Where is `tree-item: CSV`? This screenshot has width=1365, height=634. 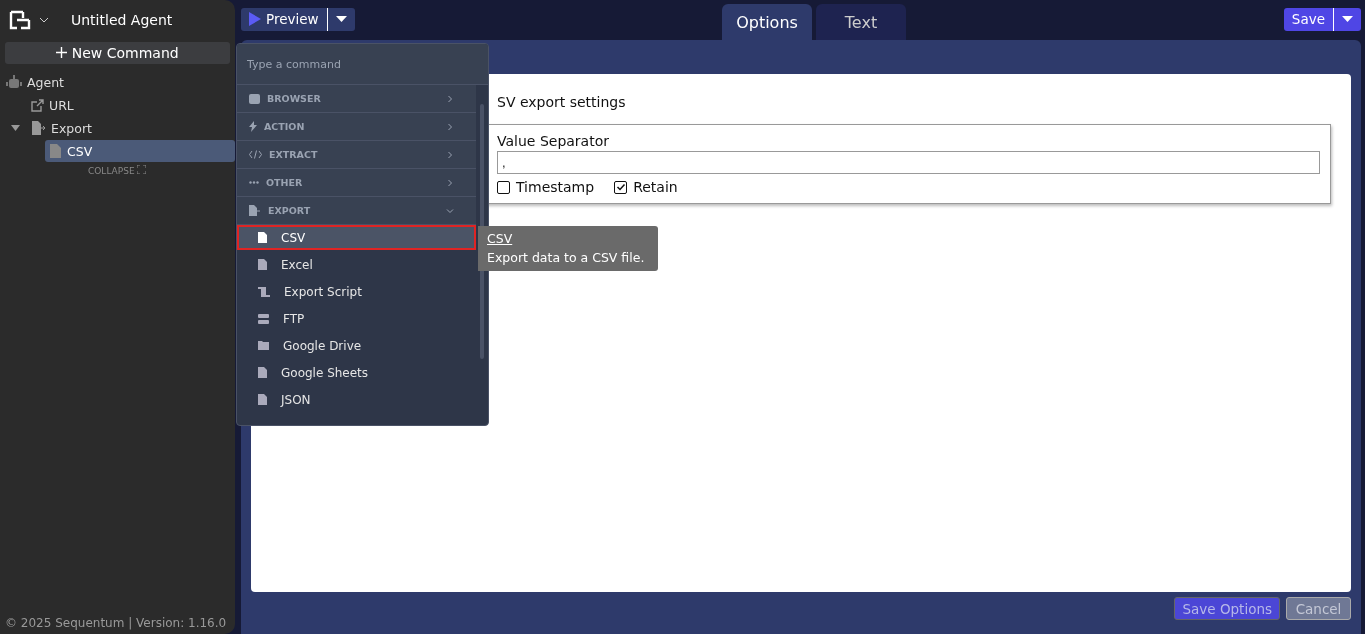
tree-item: CSV is located at coordinates (140, 151).